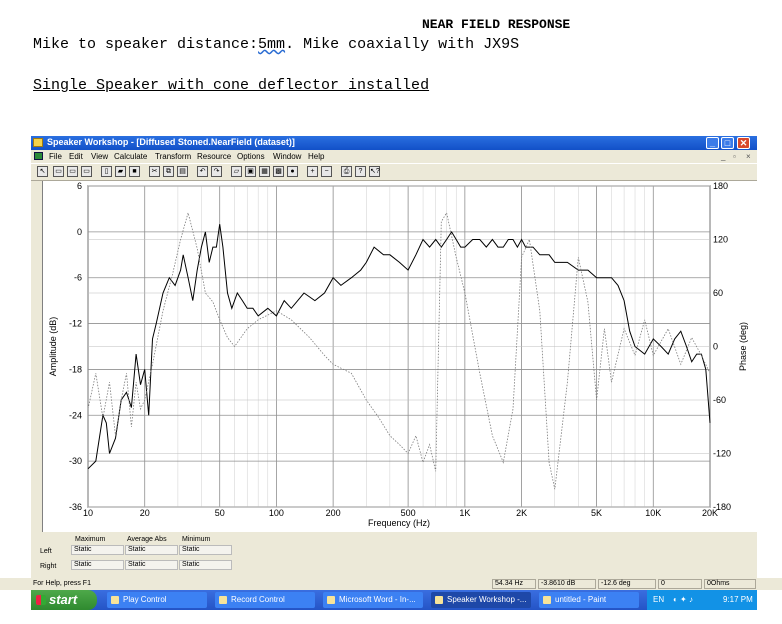  What do you see at coordinates (145, 599) in the screenshot?
I see `task-label: Play Control` at bounding box center [145, 599].